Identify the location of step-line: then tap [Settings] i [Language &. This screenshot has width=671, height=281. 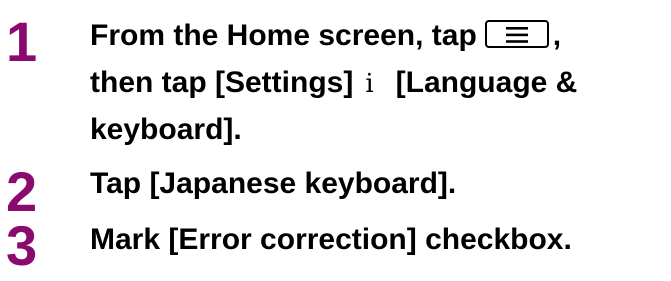
(376, 82).